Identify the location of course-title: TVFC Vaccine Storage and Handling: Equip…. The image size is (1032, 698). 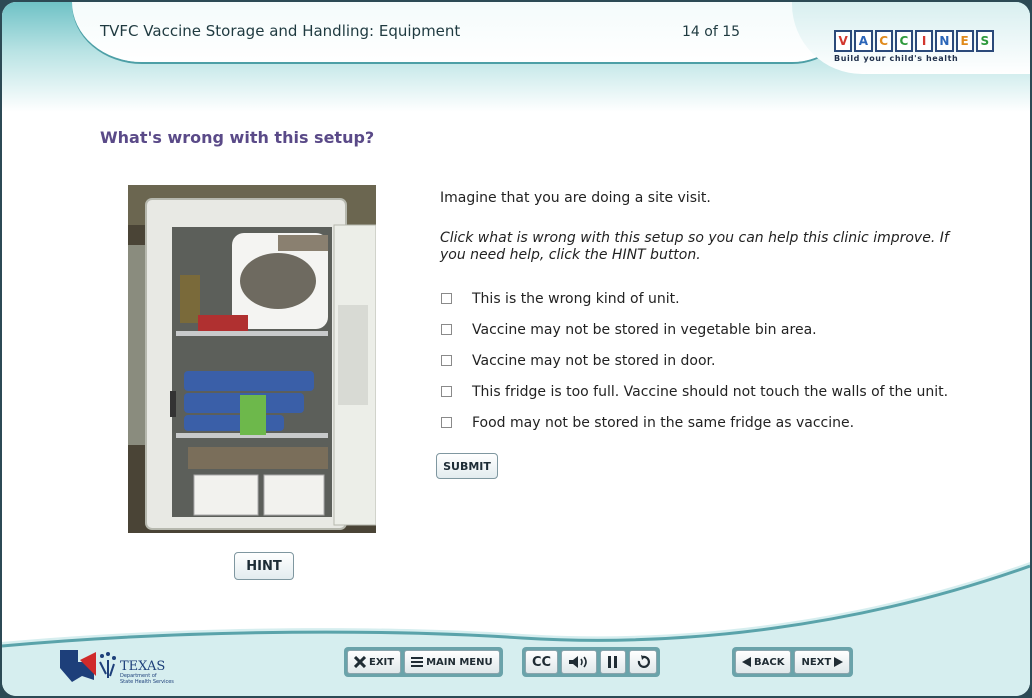
(280, 31).